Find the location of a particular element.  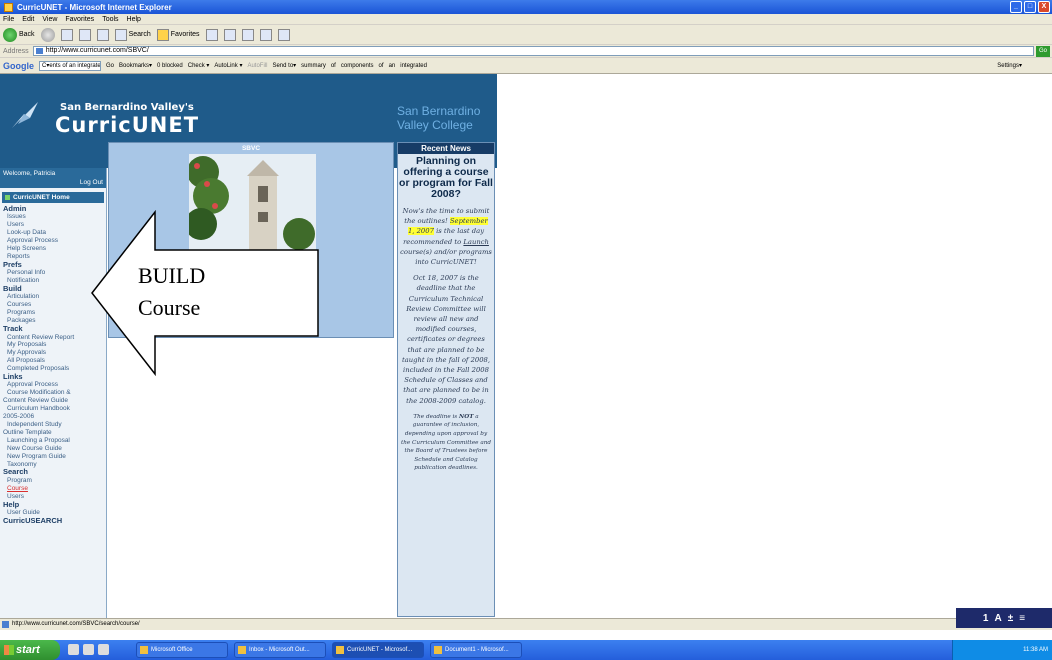

news-p3-not: NOT is located at coordinates (466, 416).